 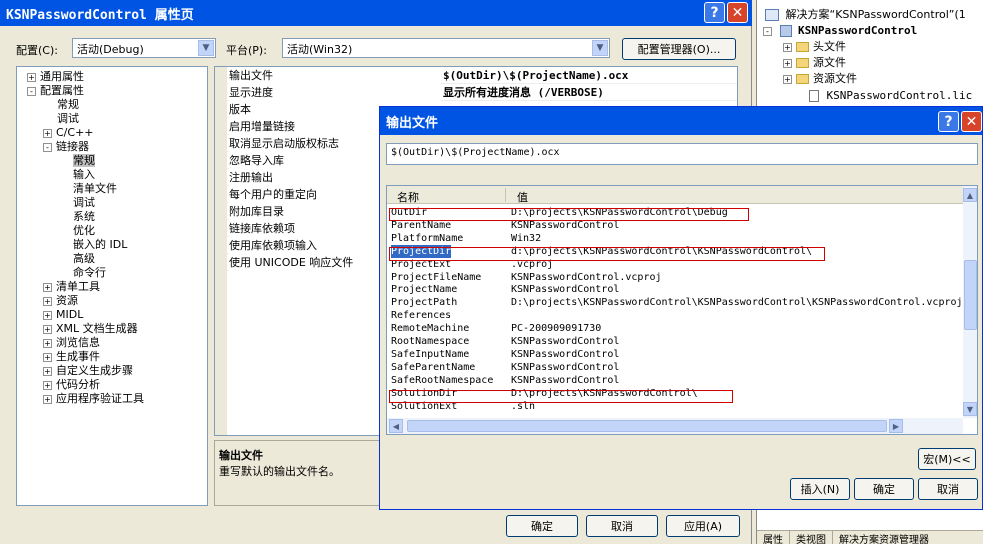 What do you see at coordinates (814, 63) in the screenshot?
I see `folder-node: + 源文件` at bounding box center [814, 63].